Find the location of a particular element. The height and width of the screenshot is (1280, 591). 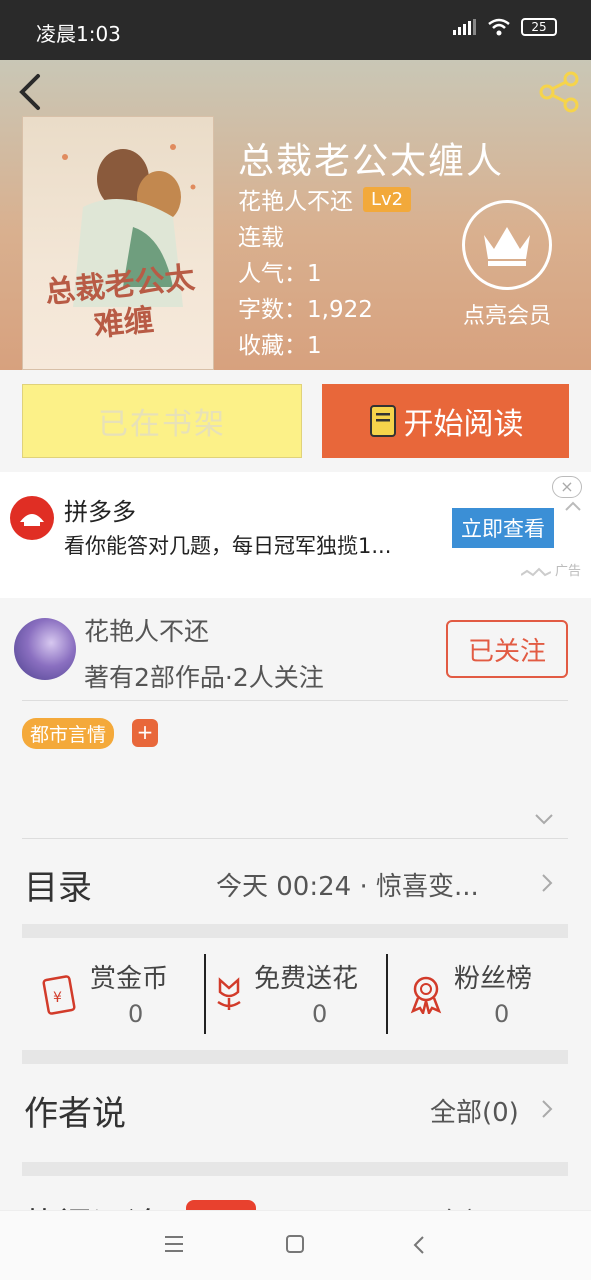

book-icon is located at coordinates (382, 421).